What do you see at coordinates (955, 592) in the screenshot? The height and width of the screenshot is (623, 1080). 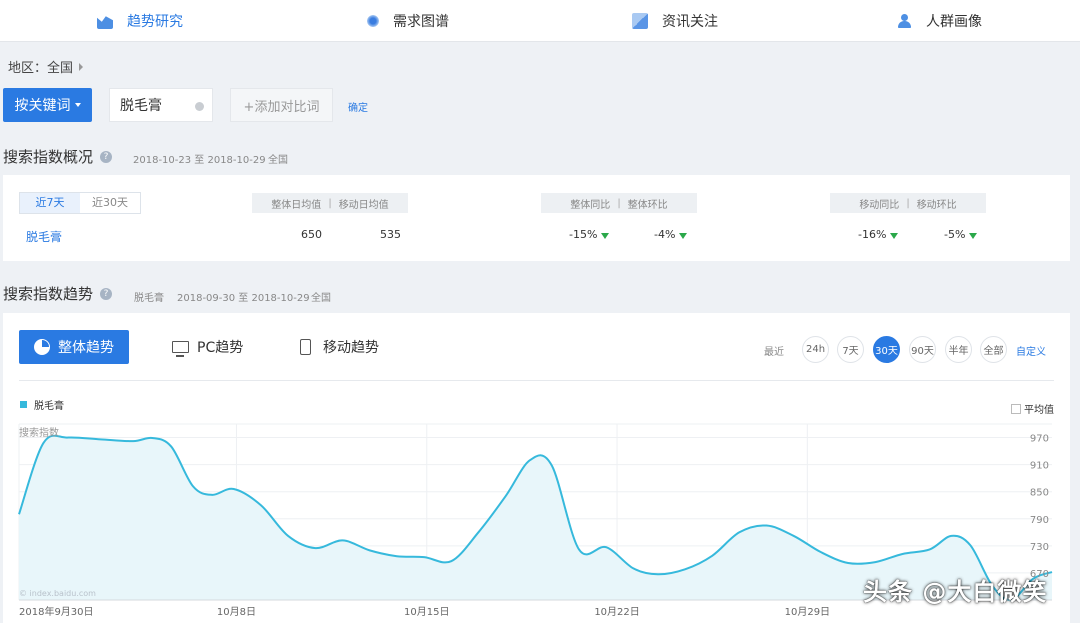 I see `source-watermark: 头条 @大白微笑` at bounding box center [955, 592].